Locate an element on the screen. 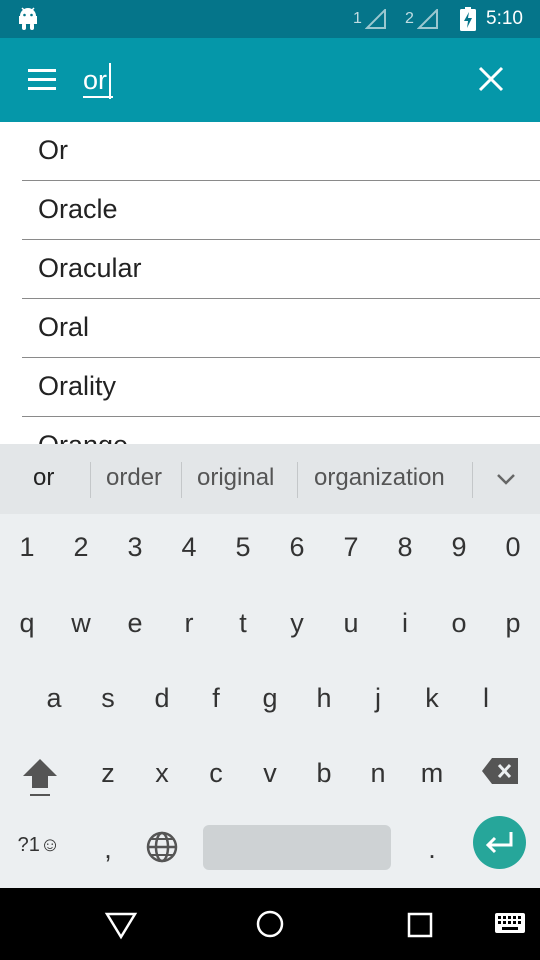 The width and height of the screenshot is (540, 960). key: f is located at coordinates (216, 698).